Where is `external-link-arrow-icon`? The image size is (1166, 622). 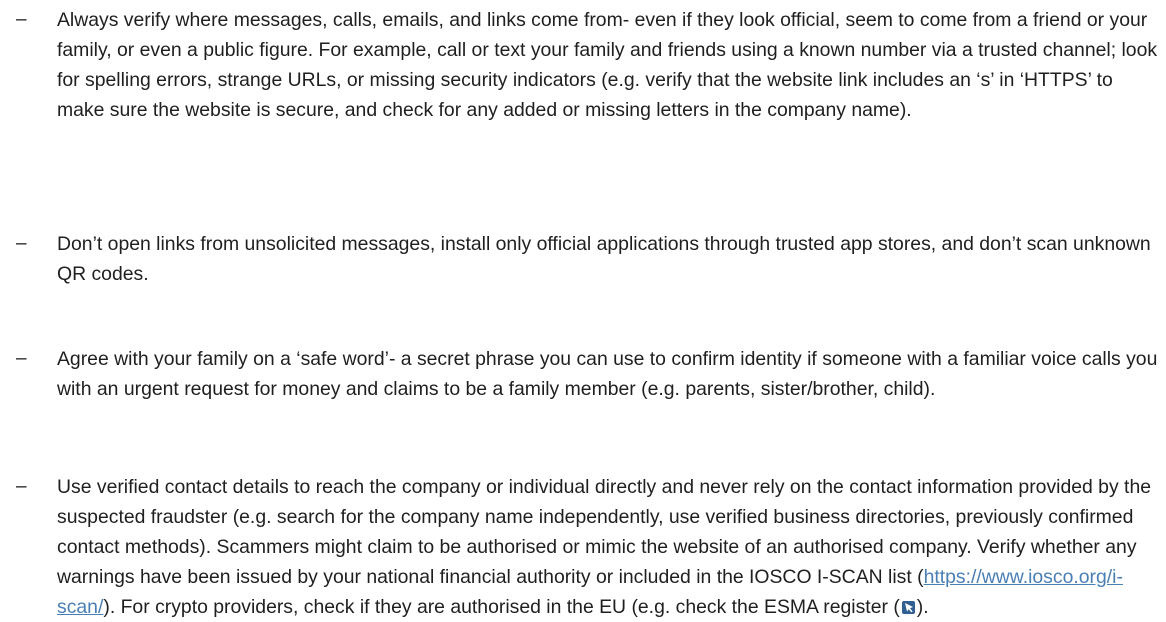 external-link-arrow-icon is located at coordinates (908, 607).